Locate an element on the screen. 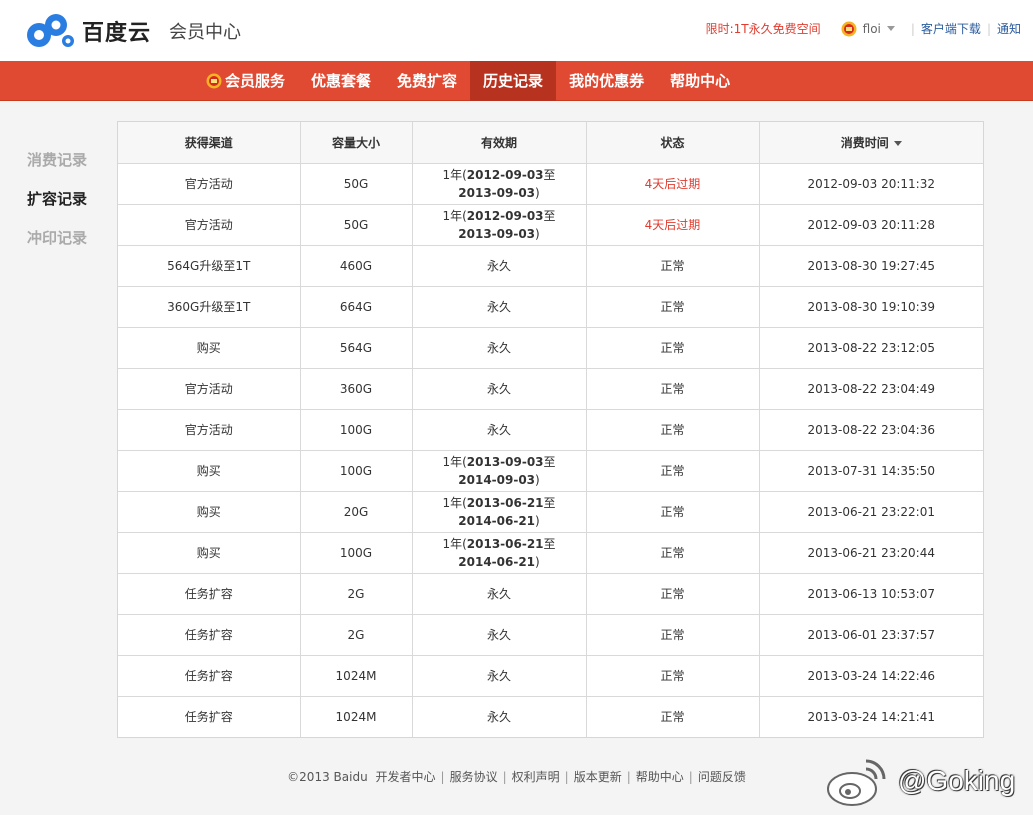  nav-label: 帮助中心 is located at coordinates (700, 81).